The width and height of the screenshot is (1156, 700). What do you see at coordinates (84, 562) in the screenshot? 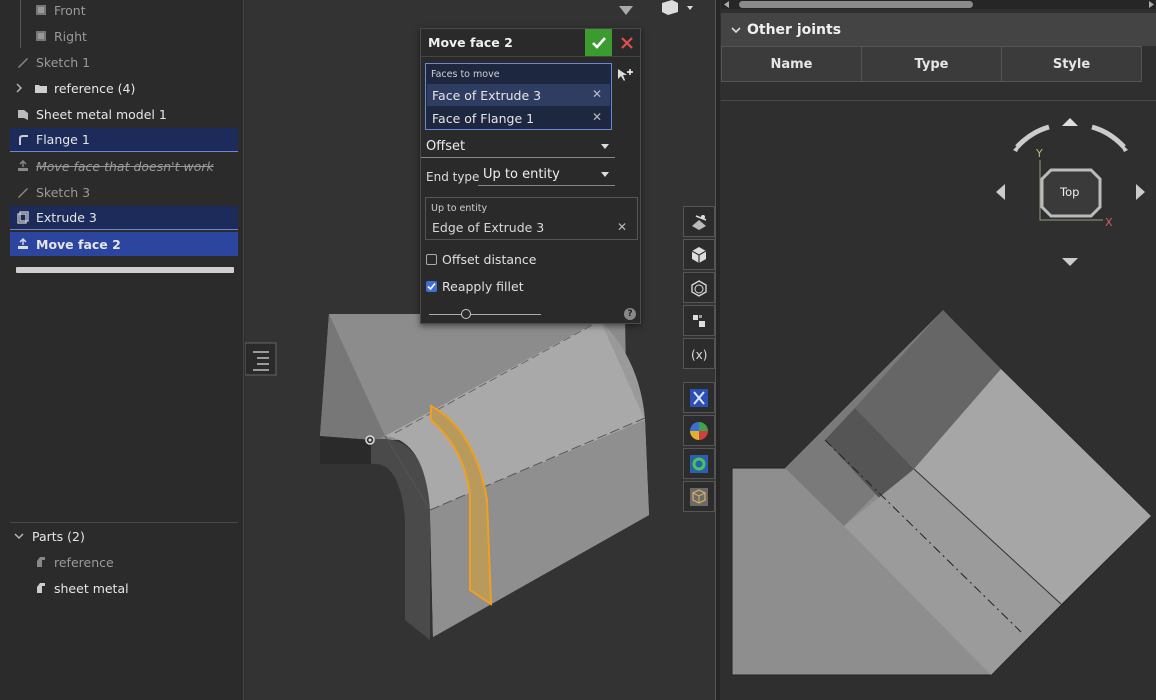
I see `part-item-label: reference` at bounding box center [84, 562].